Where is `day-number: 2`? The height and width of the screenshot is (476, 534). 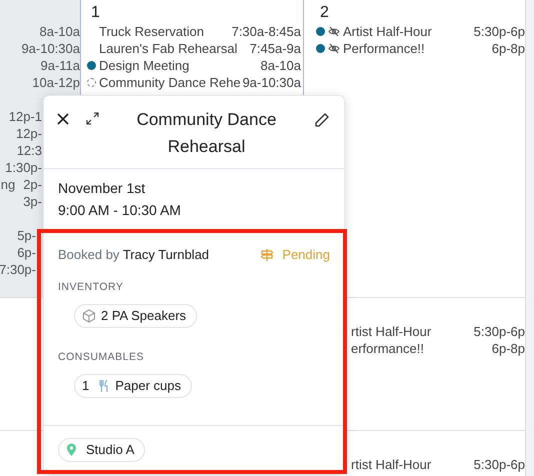
day-number: 2 is located at coordinates (324, 13).